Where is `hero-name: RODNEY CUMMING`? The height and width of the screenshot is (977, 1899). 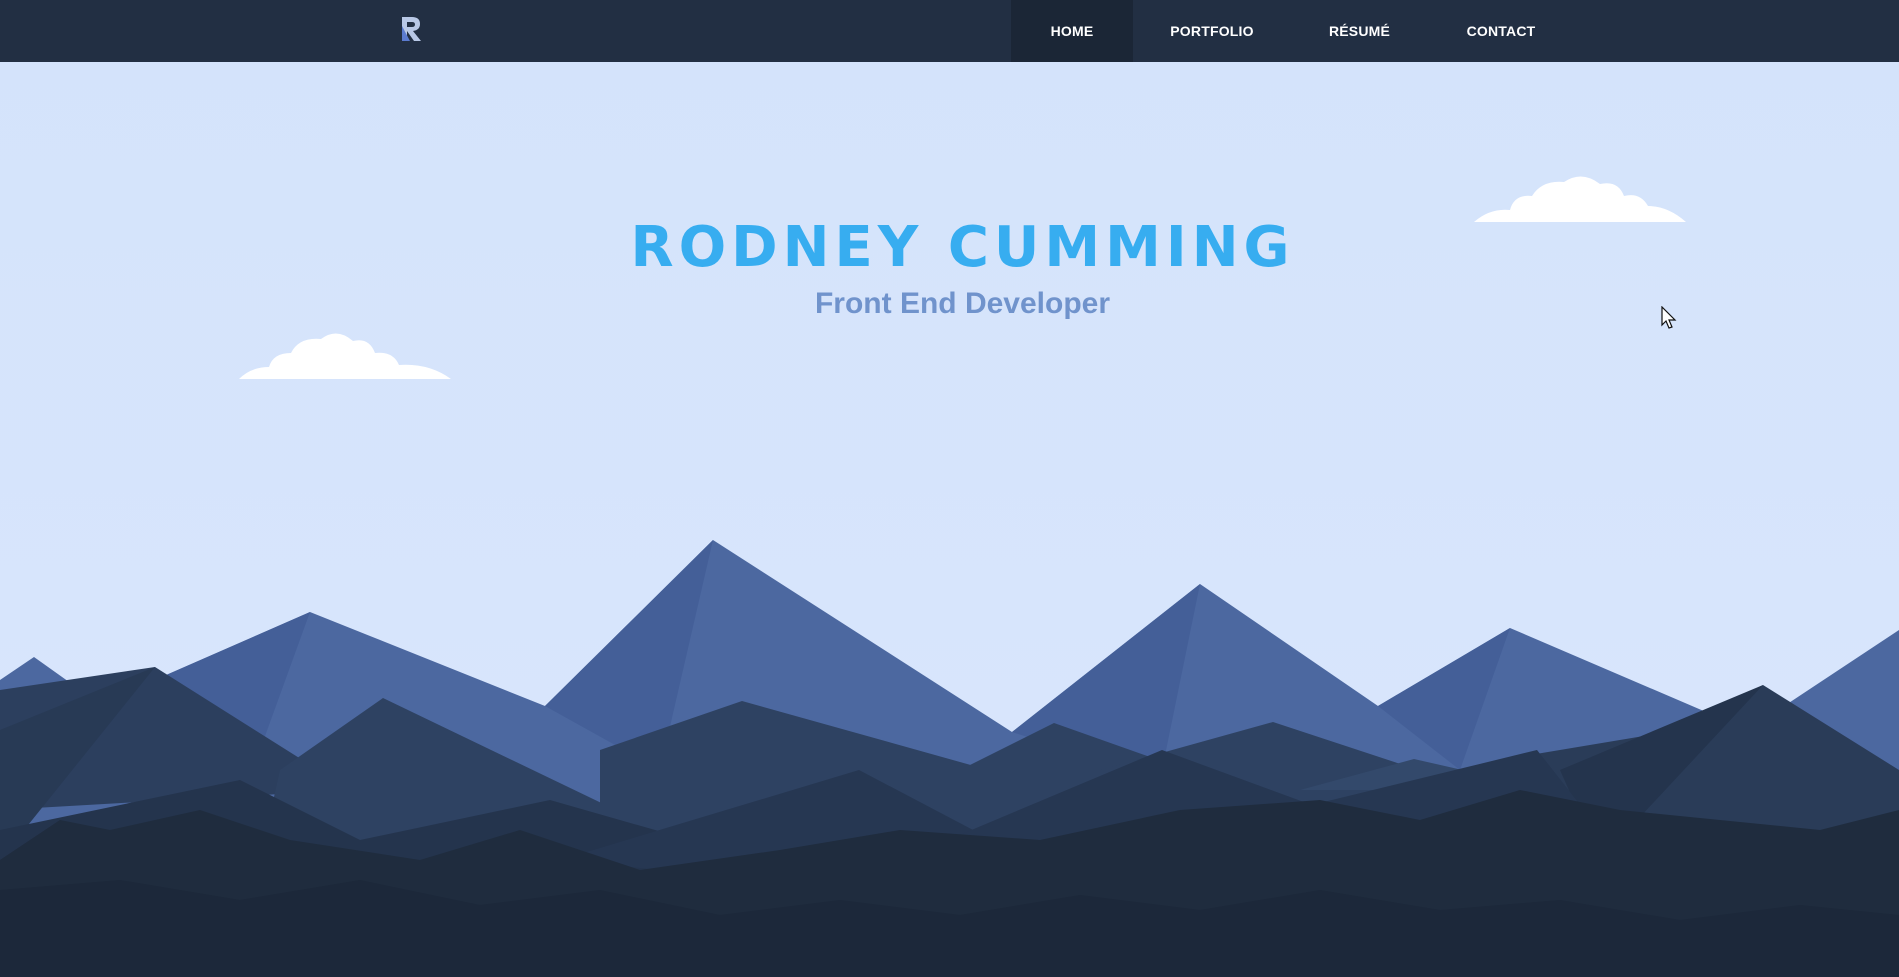 hero-name: RODNEY CUMMING is located at coordinates (962, 247).